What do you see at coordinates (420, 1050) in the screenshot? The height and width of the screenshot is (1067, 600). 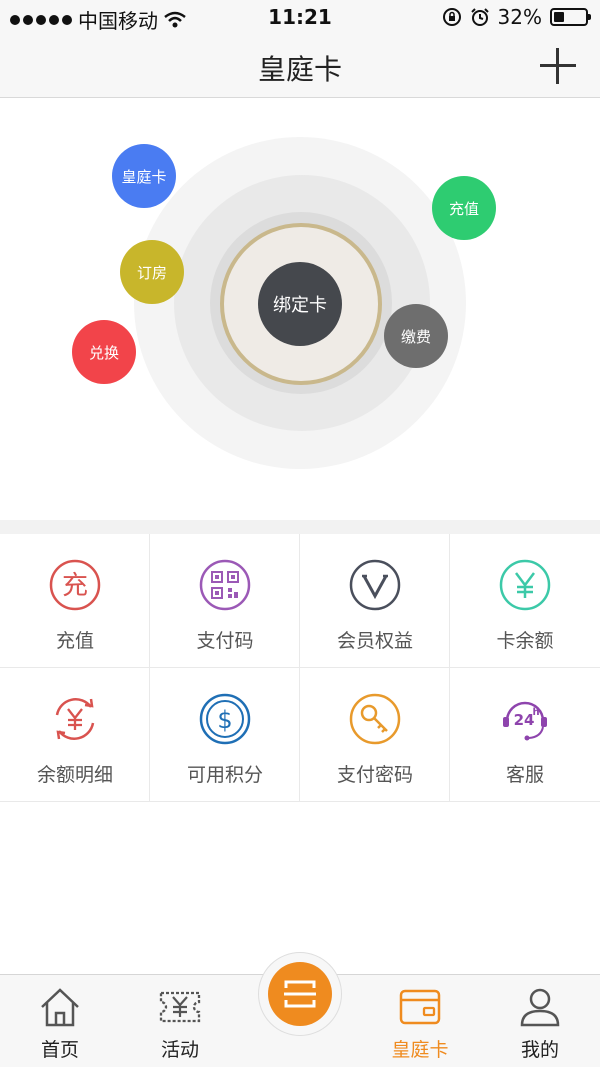 I see `tab-label: 皇庭卡` at bounding box center [420, 1050].